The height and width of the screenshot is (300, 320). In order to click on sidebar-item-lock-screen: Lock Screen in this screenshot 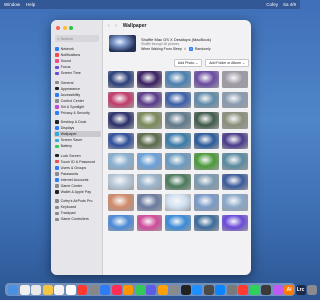, I will do `click(77, 156)`.